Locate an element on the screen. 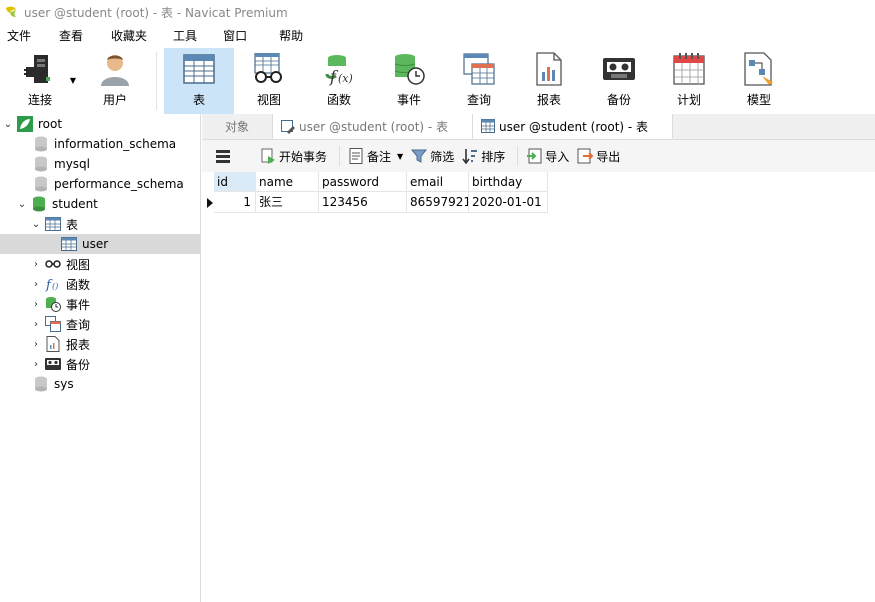 This screenshot has width=875, height=602. view-glasses-icon is located at coordinates (269, 69).